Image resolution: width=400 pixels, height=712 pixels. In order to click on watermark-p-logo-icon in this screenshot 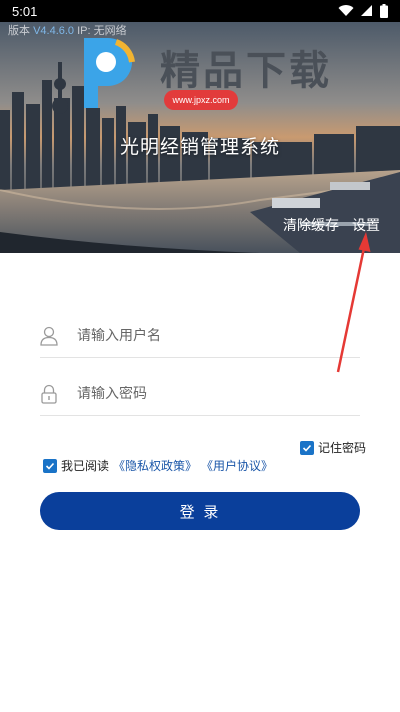, I will do `click(109, 73)`.